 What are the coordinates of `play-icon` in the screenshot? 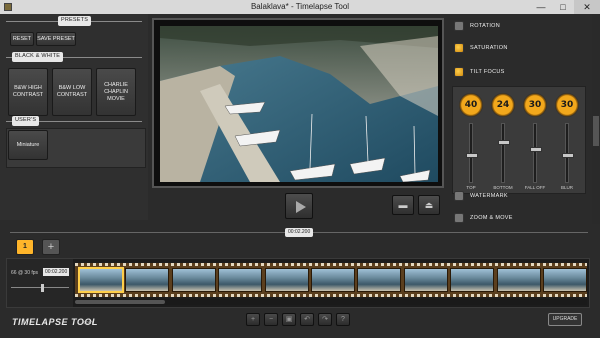 It's located at (301, 207).